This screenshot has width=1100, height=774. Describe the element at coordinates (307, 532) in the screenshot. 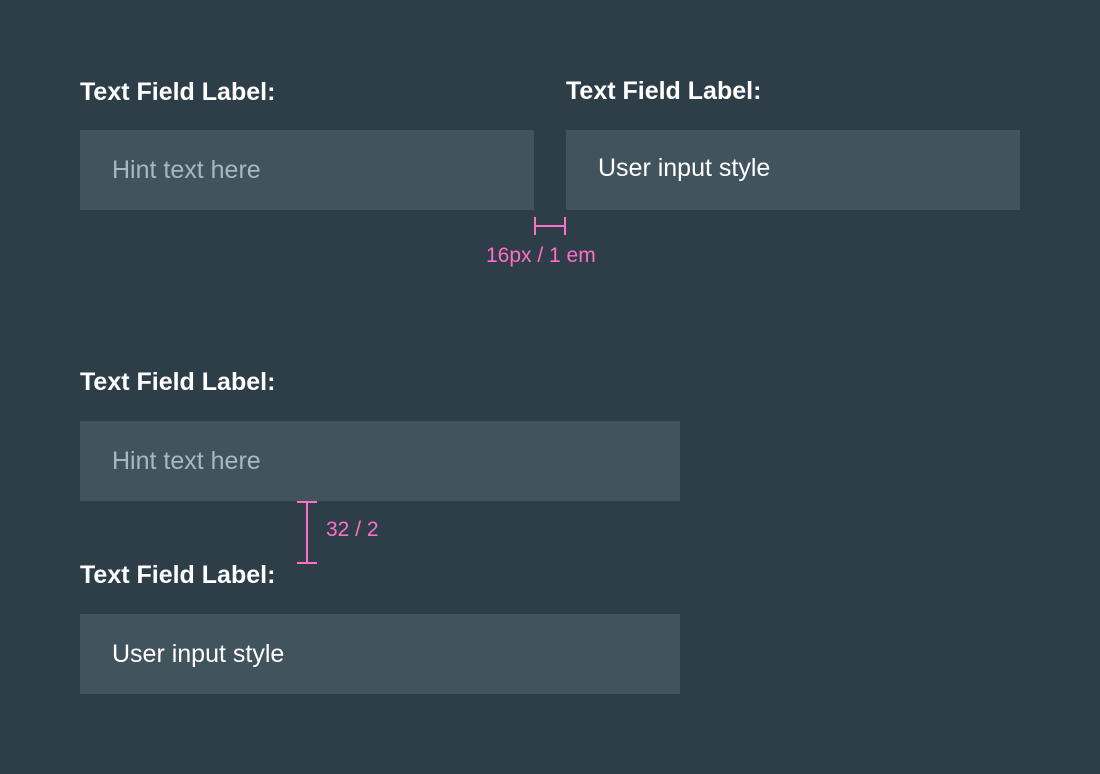

I see `vertical-gap-measure` at that location.